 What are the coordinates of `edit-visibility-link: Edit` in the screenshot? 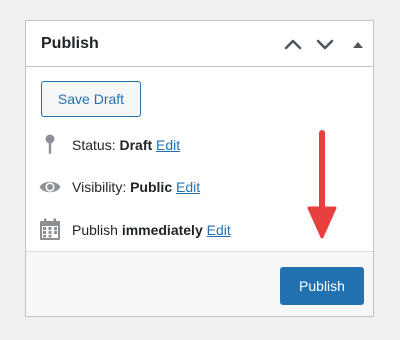 It's located at (188, 187).